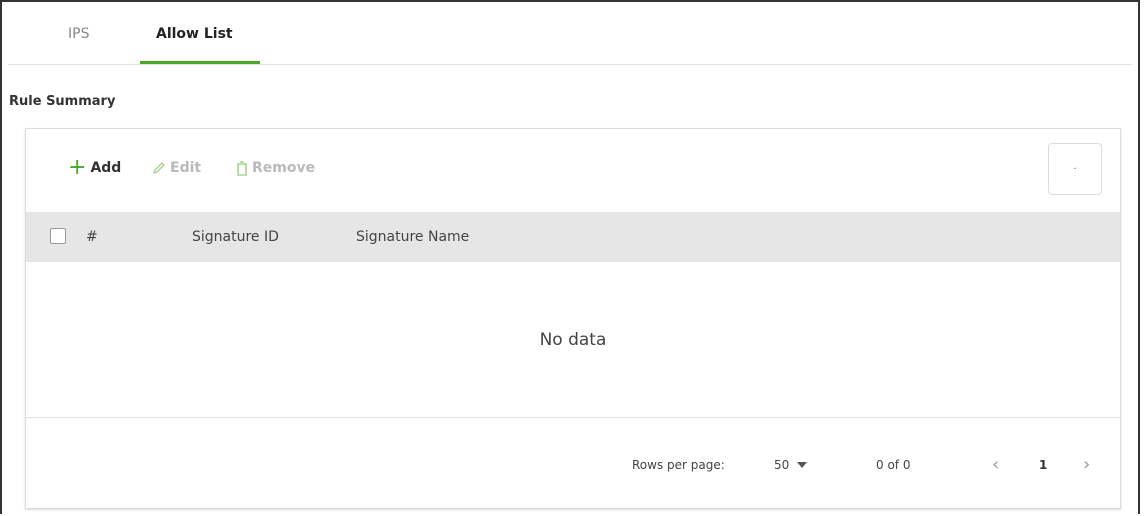 This screenshot has height=516, width=1146. Describe the element at coordinates (782, 465) in the screenshot. I see `rows-per-page-value: 50` at that location.